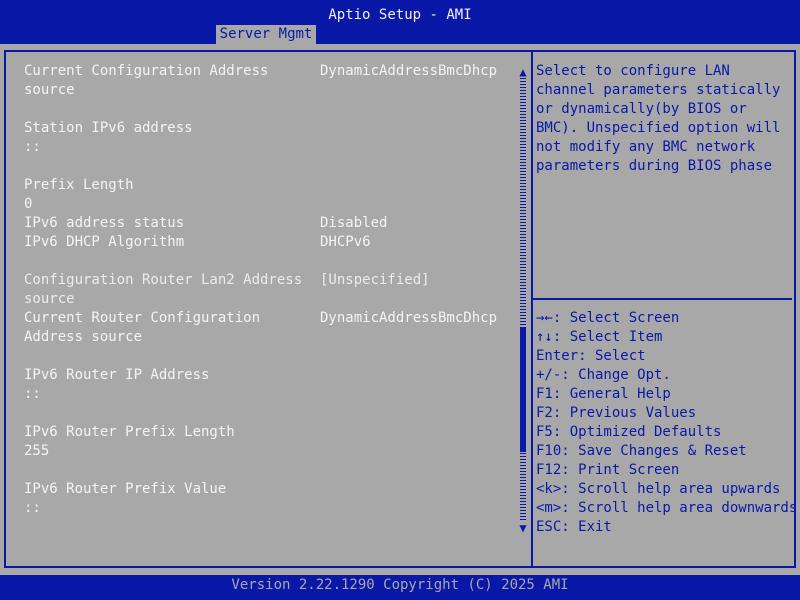  I want to click on setting-value: Disabled, so click(354, 223).